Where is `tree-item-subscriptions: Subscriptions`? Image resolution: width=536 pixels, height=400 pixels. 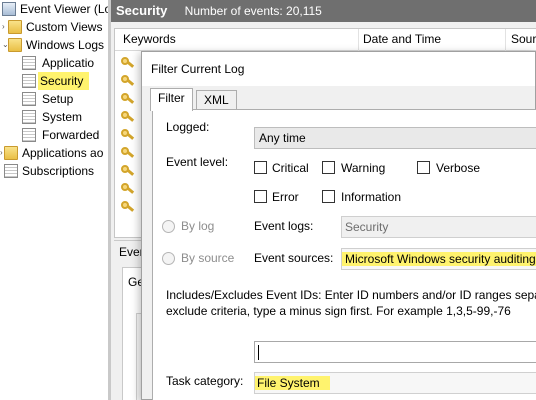
tree-item-subscriptions: Subscriptions is located at coordinates (54, 171).